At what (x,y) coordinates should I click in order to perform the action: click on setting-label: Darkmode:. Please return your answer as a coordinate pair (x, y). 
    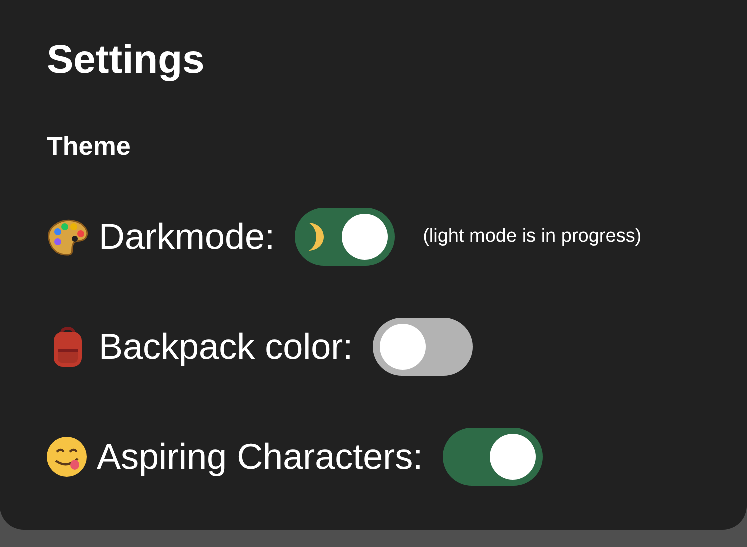
    Looking at the image, I should click on (187, 237).